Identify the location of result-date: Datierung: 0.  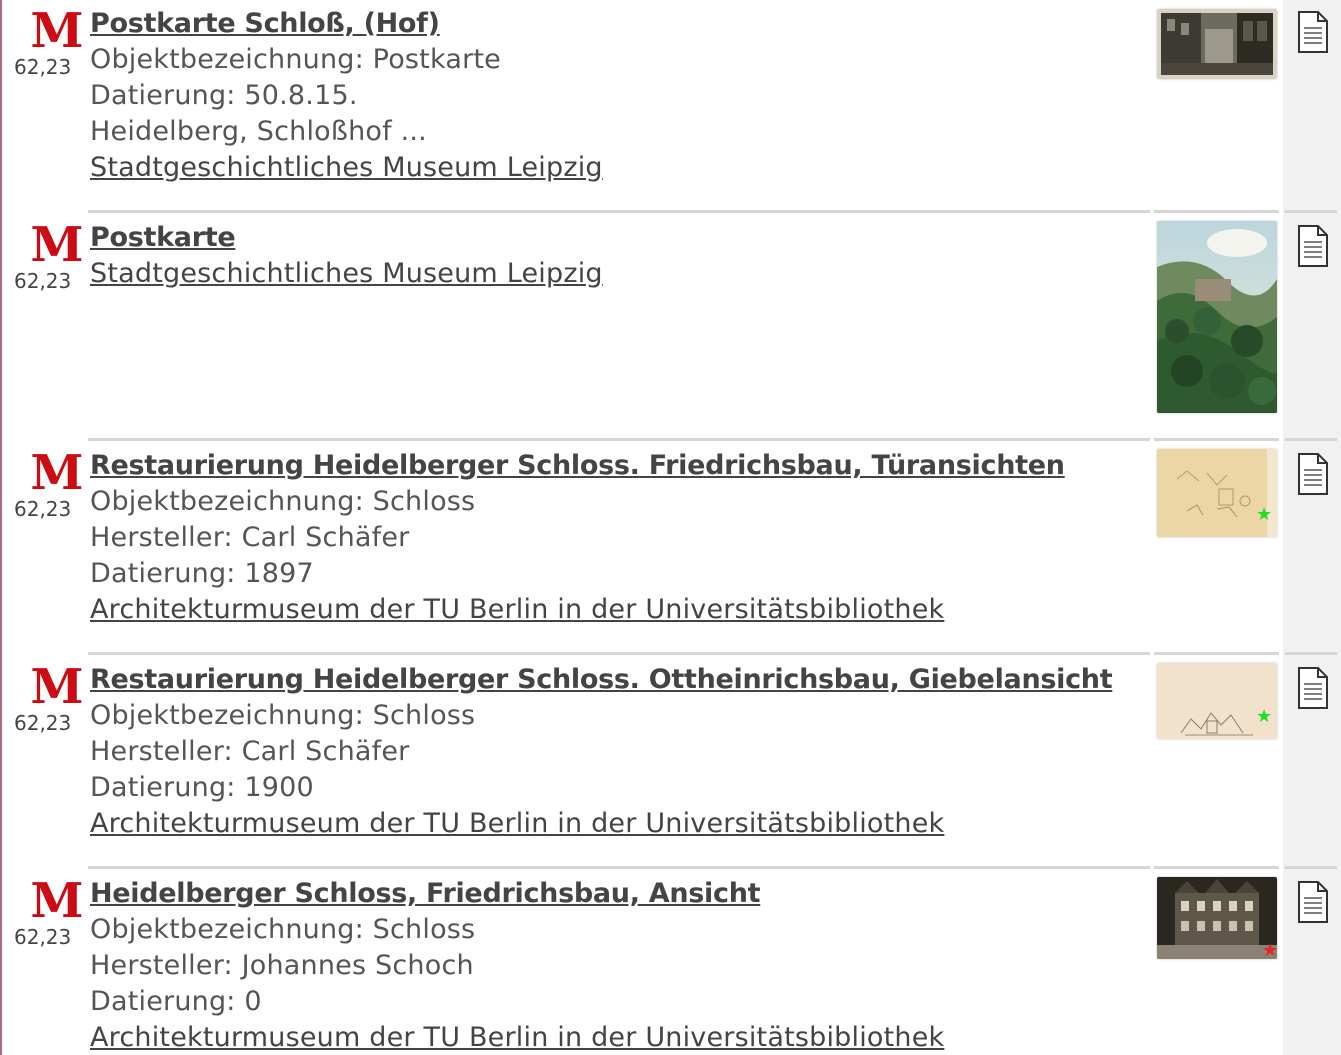
(176, 1001).